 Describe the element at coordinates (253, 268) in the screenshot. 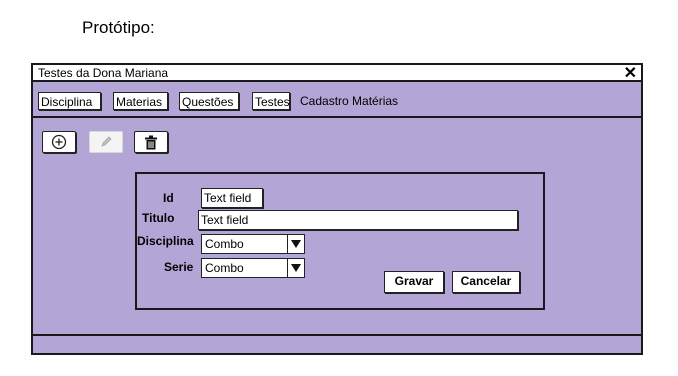

I see `serie-combo: Combo` at that location.